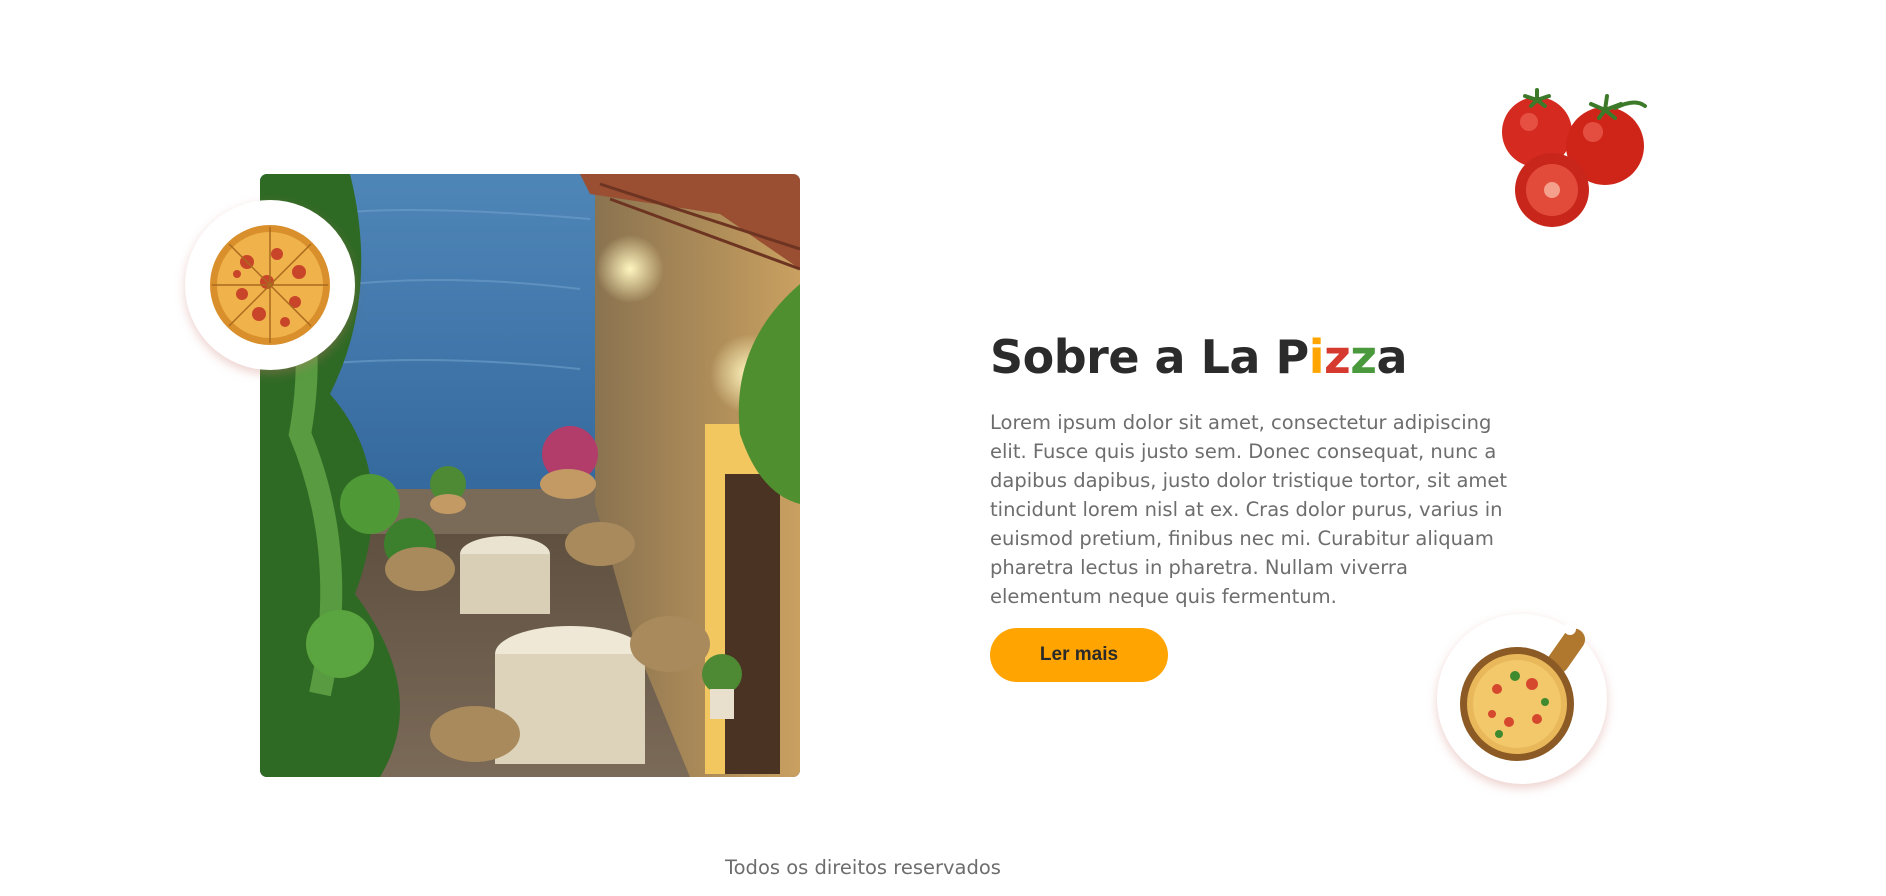 The image size is (1886, 896). I want to click on title-part: i, so click(1316, 357).